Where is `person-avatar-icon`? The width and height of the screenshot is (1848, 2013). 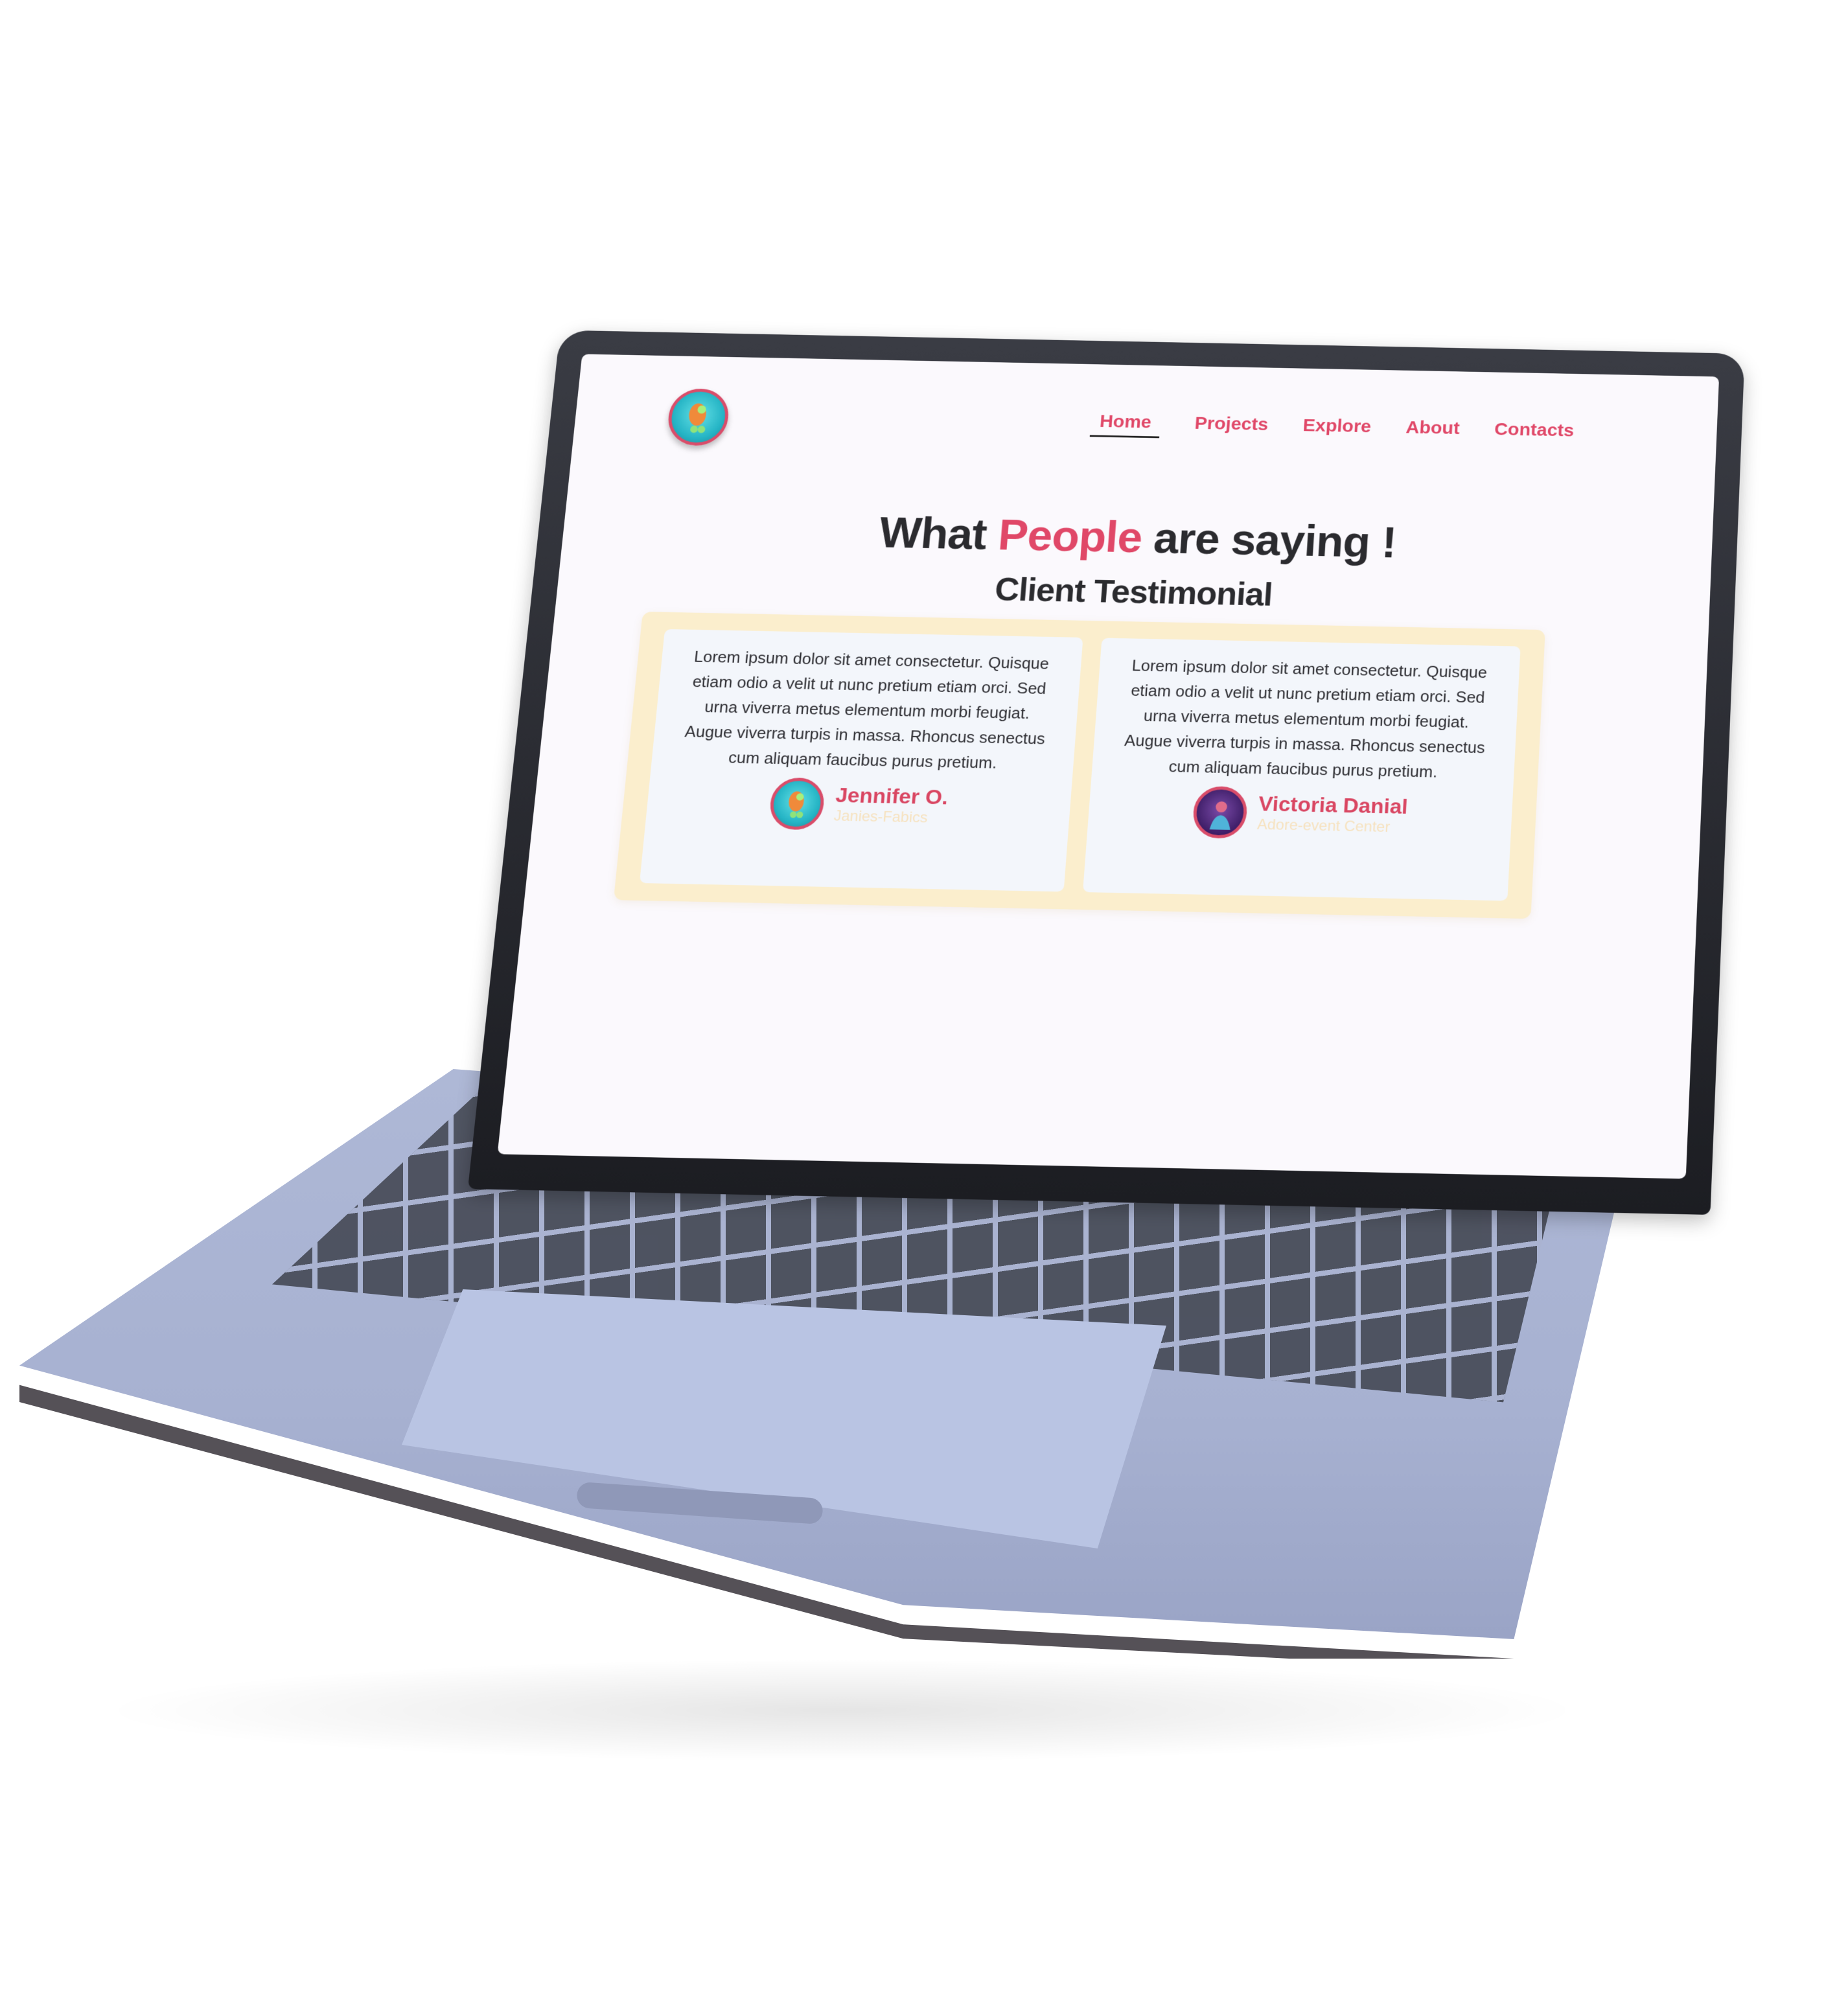 person-avatar-icon is located at coordinates (1220, 812).